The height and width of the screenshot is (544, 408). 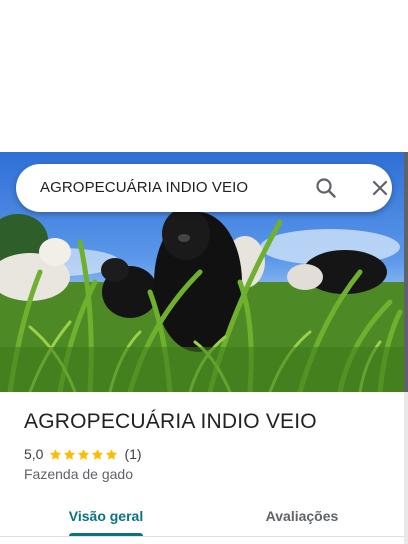 I want to click on scrollbar-thumb, so click(x=406, y=272).